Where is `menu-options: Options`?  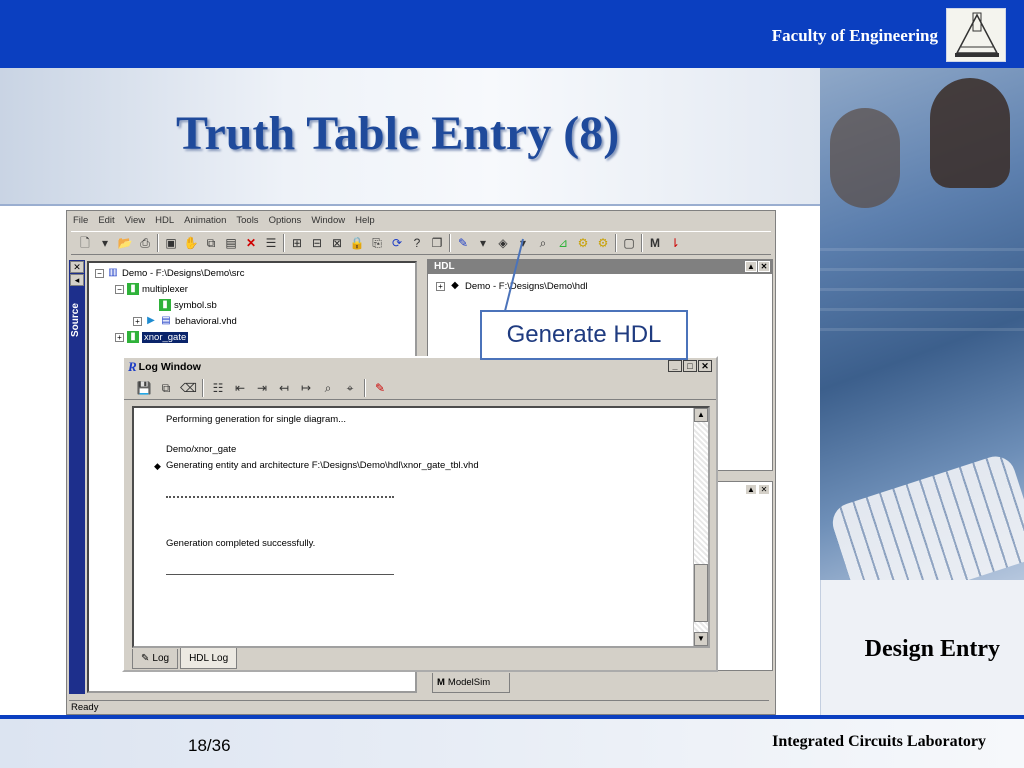
menu-options: Options is located at coordinates (285, 223).